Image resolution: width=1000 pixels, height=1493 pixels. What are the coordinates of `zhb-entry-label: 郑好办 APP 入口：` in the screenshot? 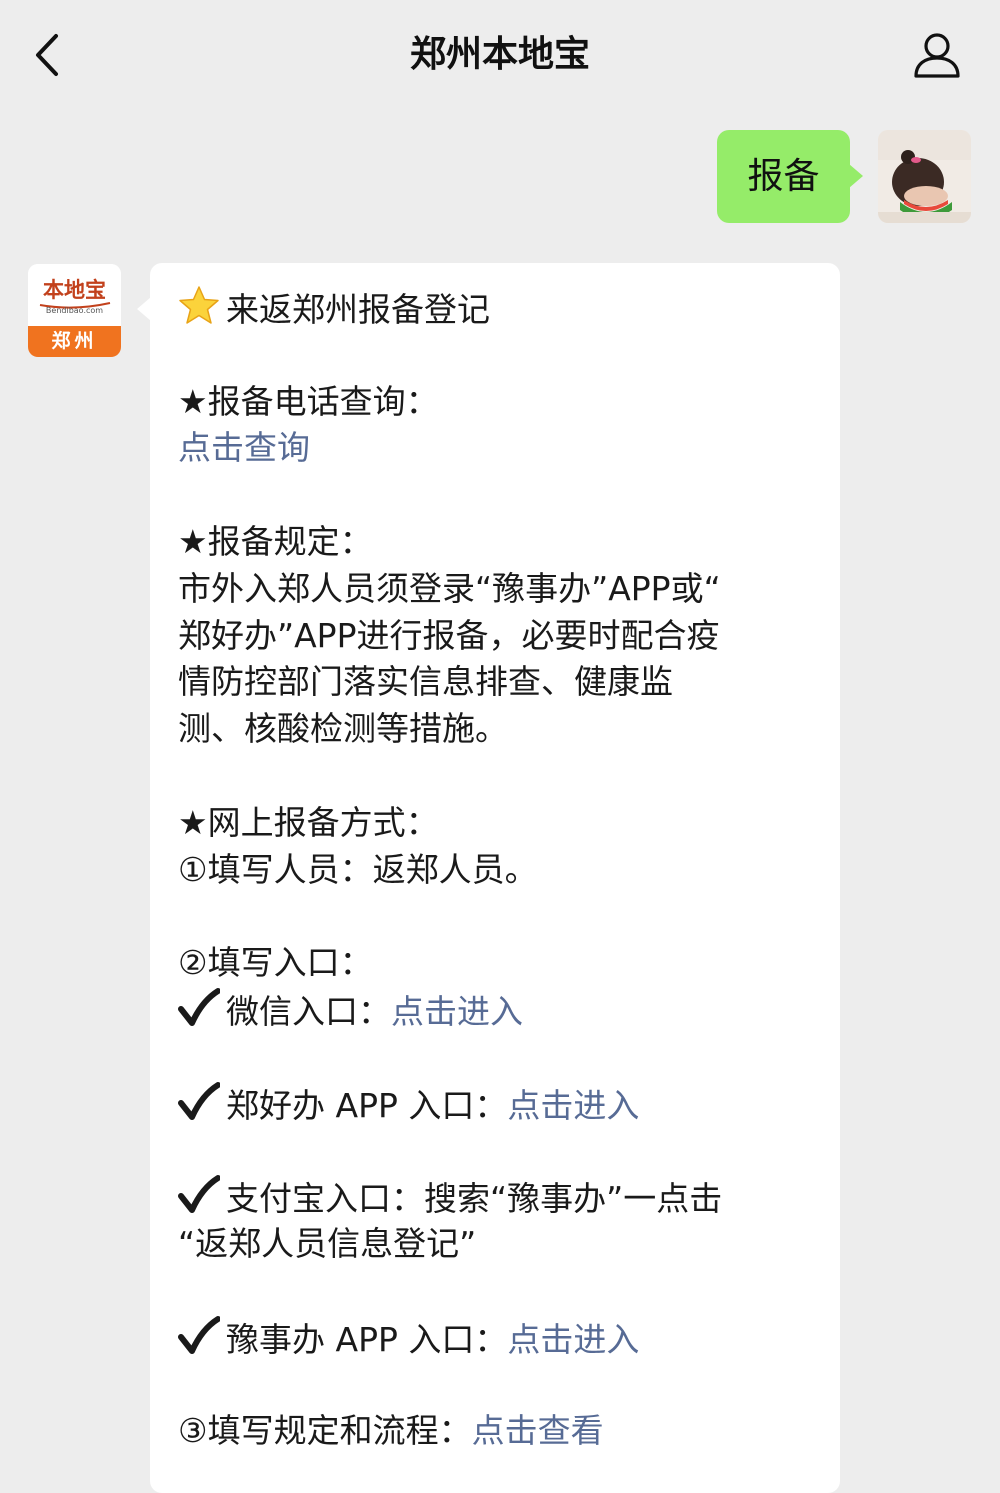 It's located at (367, 1105).